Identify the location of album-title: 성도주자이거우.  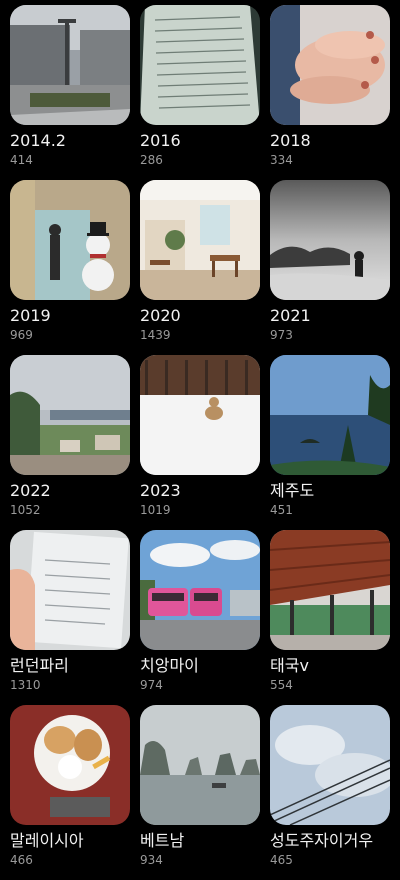
(322, 840).